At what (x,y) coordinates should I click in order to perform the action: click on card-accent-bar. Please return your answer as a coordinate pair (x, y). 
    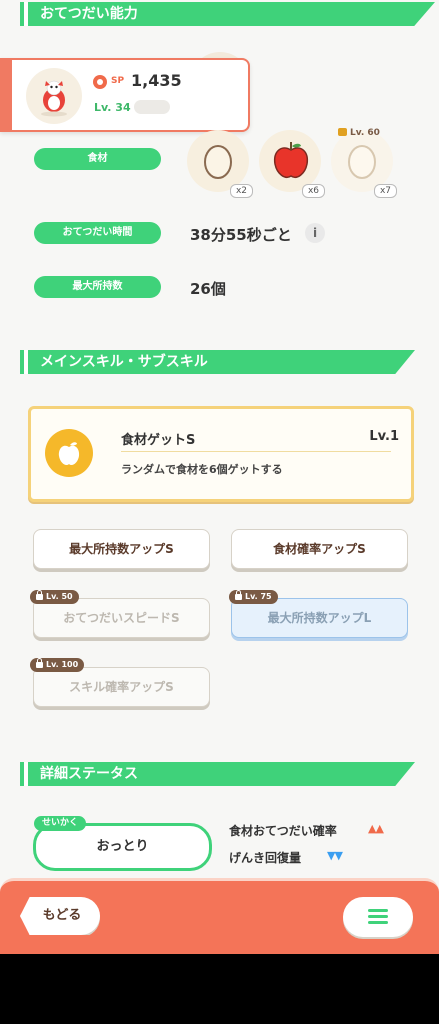
    Looking at the image, I should click on (6, 95).